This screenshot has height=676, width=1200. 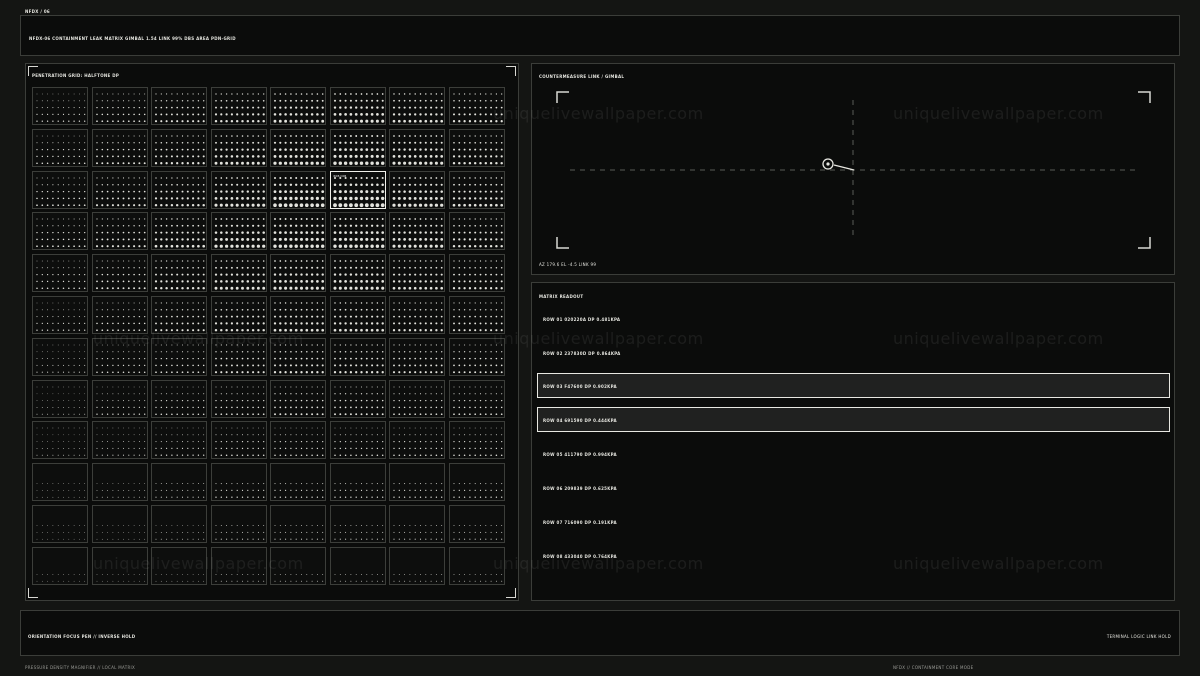 What do you see at coordinates (853, 385) in the screenshot?
I see `readout-row: ROW 03 F47600 dP 0.902kPa` at bounding box center [853, 385].